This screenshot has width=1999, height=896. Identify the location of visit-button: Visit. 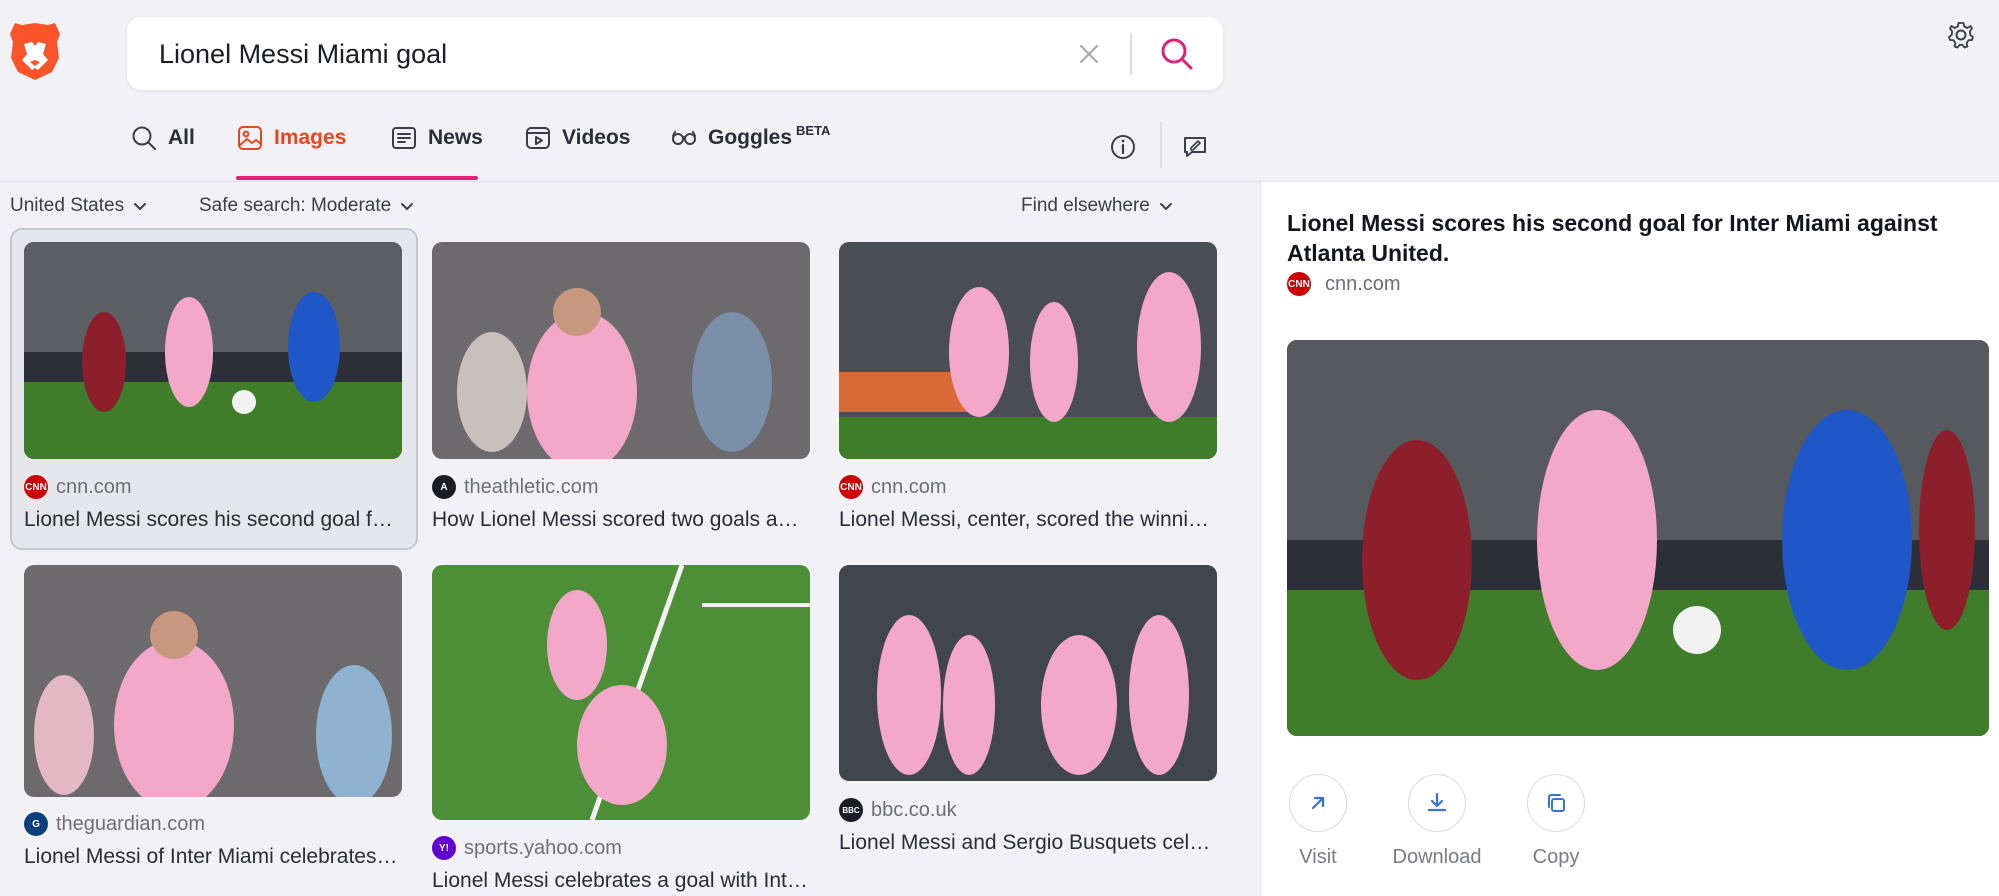
(1318, 821).